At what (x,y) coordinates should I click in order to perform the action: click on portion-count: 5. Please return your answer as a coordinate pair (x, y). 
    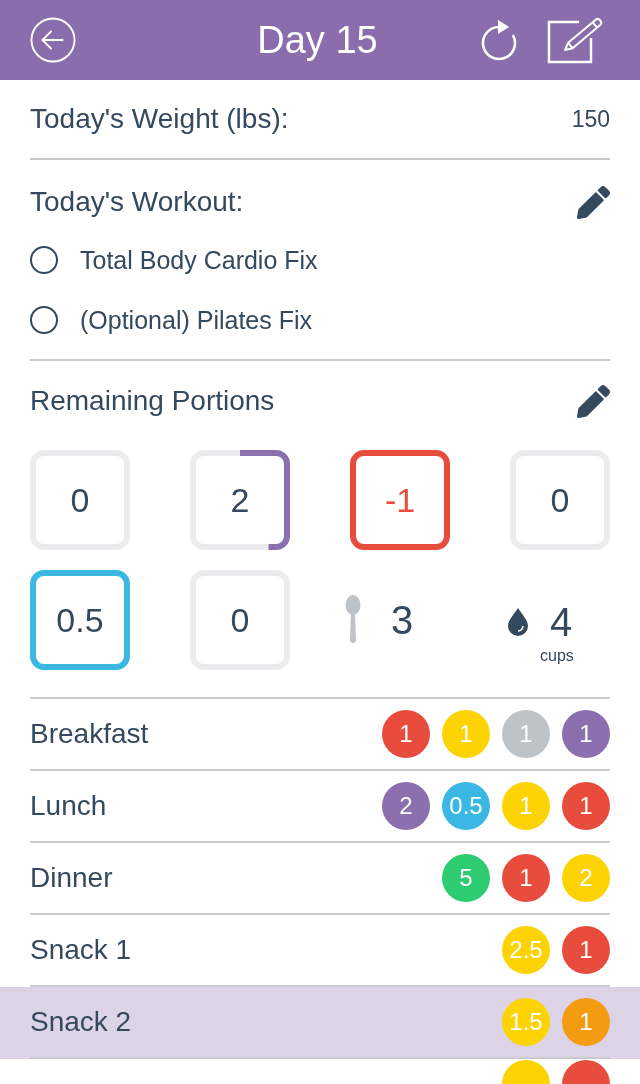
    Looking at the image, I should click on (466, 878).